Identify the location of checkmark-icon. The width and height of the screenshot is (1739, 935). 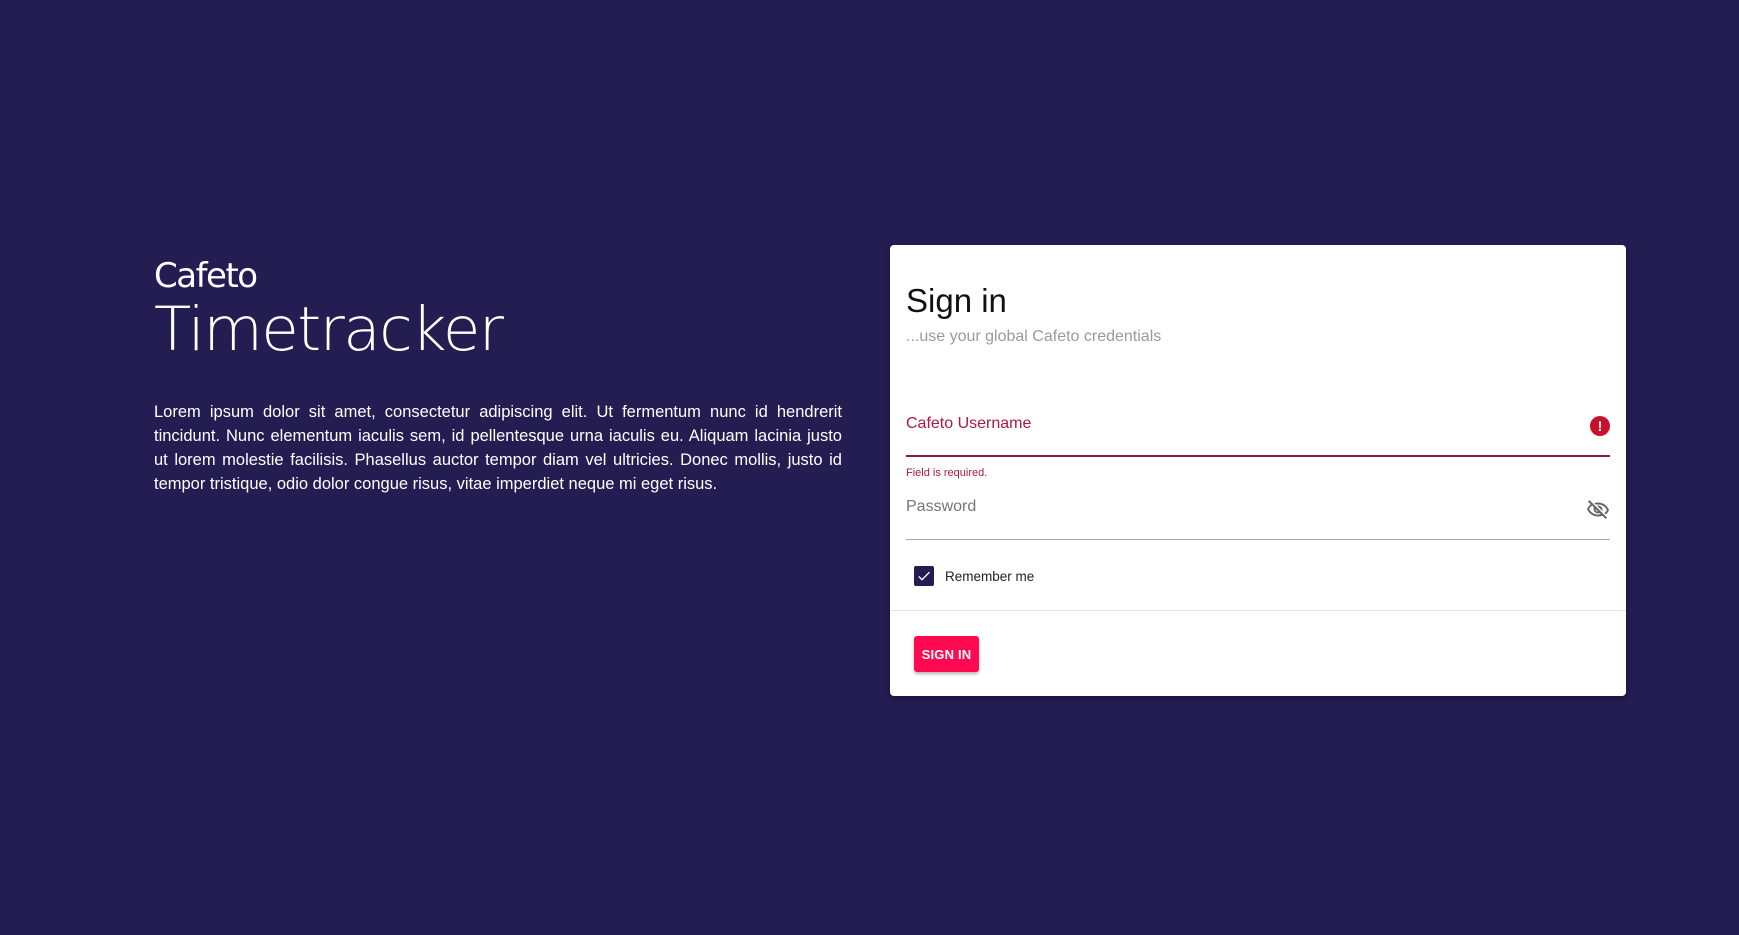
(924, 576).